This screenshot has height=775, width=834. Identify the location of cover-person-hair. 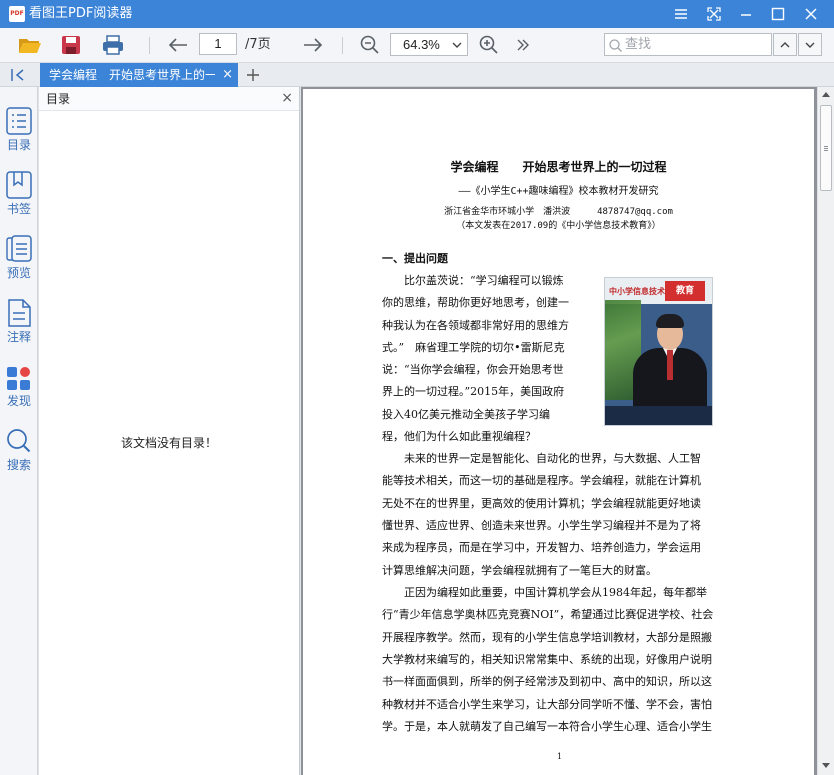
(670, 321).